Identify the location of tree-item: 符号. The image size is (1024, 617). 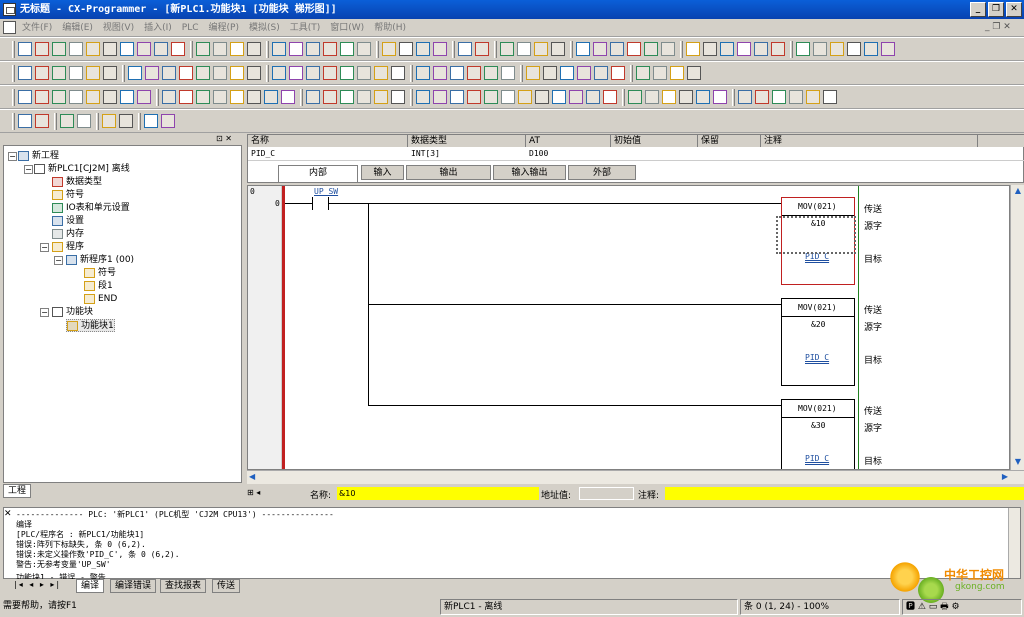
(100, 273).